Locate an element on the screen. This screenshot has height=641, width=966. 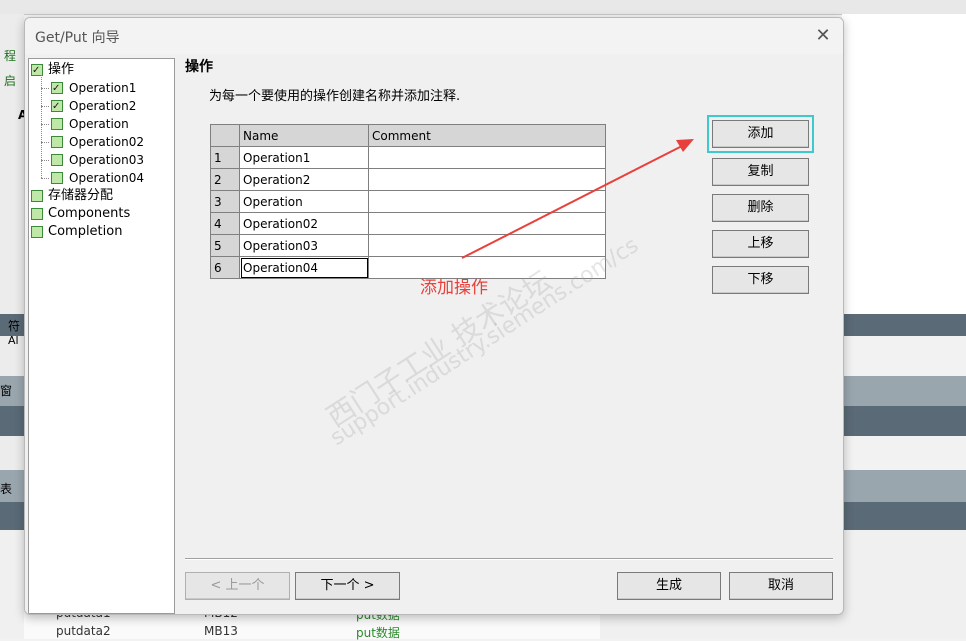
annotation-label: 添加操作 is located at coordinates (454, 288).